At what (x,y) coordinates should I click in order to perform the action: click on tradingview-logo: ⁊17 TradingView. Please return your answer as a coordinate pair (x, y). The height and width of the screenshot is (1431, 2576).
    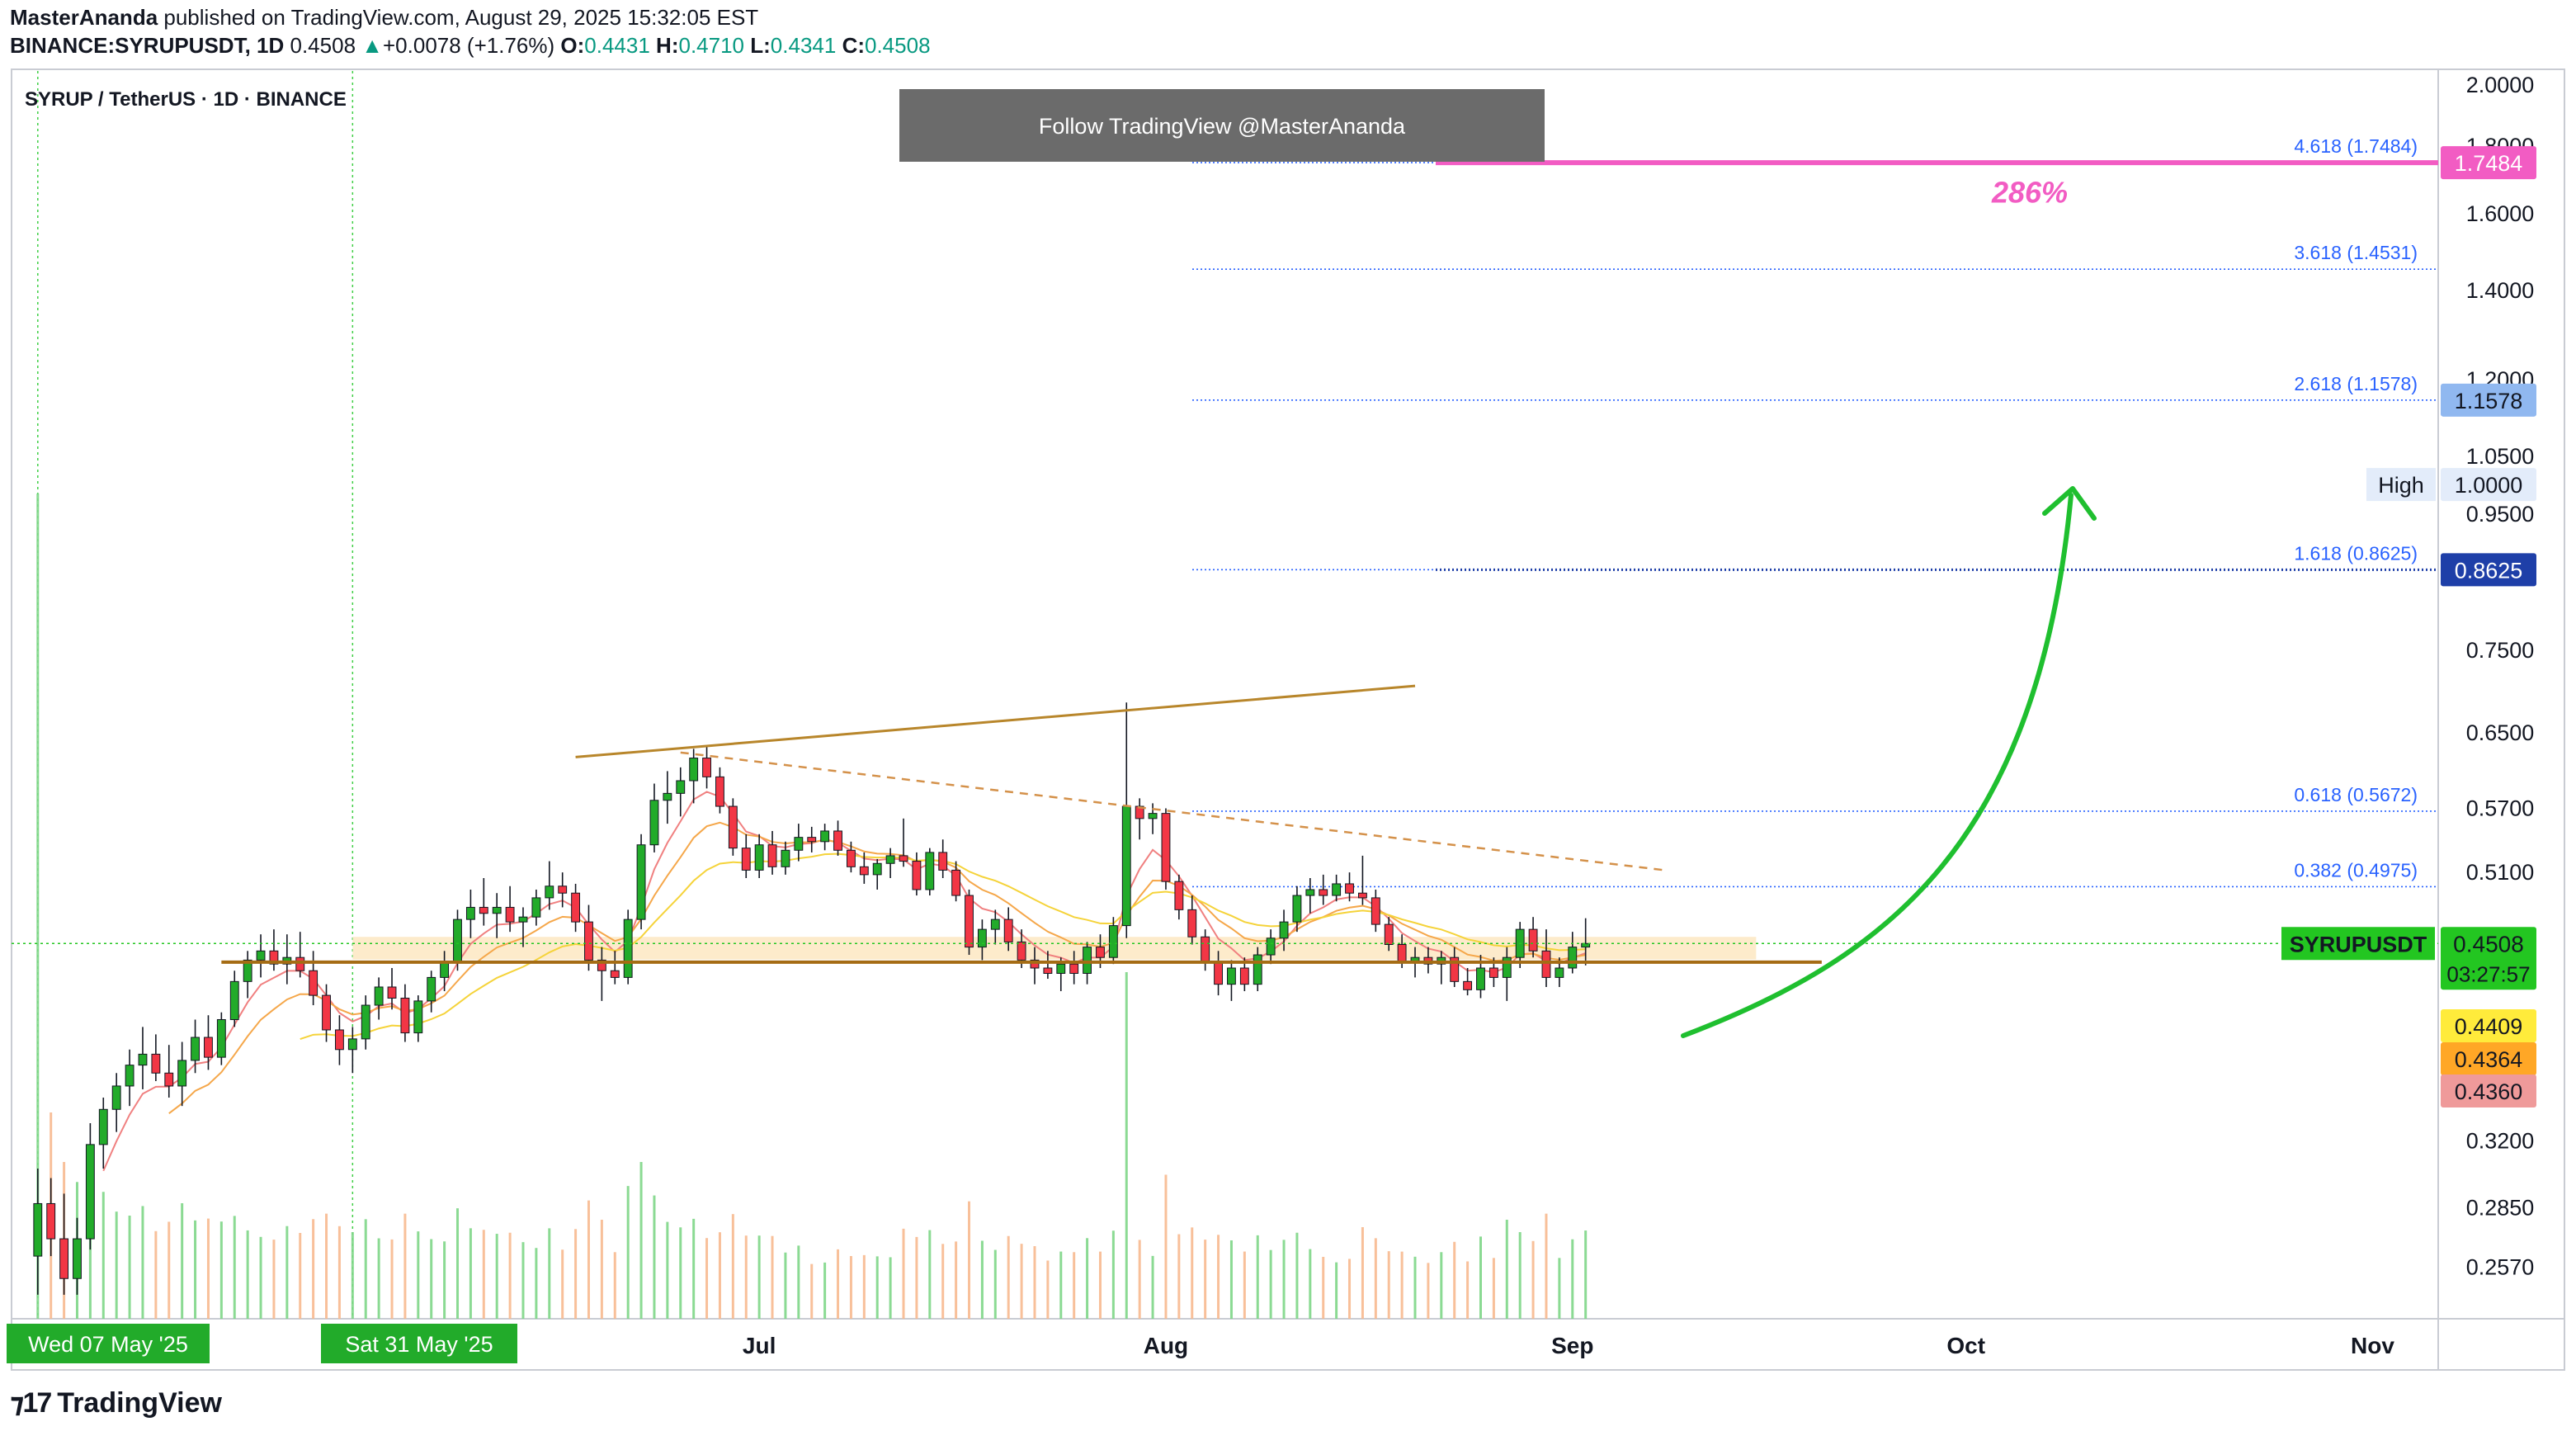
    Looking at the image, I should click on (116, 1402).